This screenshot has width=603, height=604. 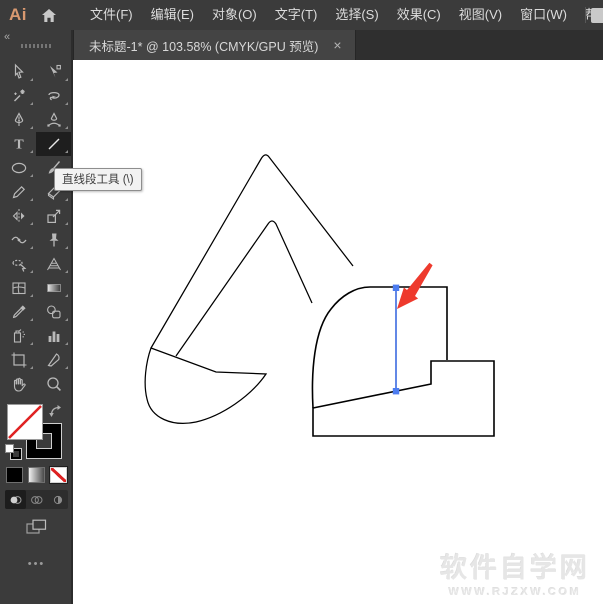 What do you see at coordinates (585, 15) in the screenshot?
I see `menu-separator` at bounding box center [585, 15].